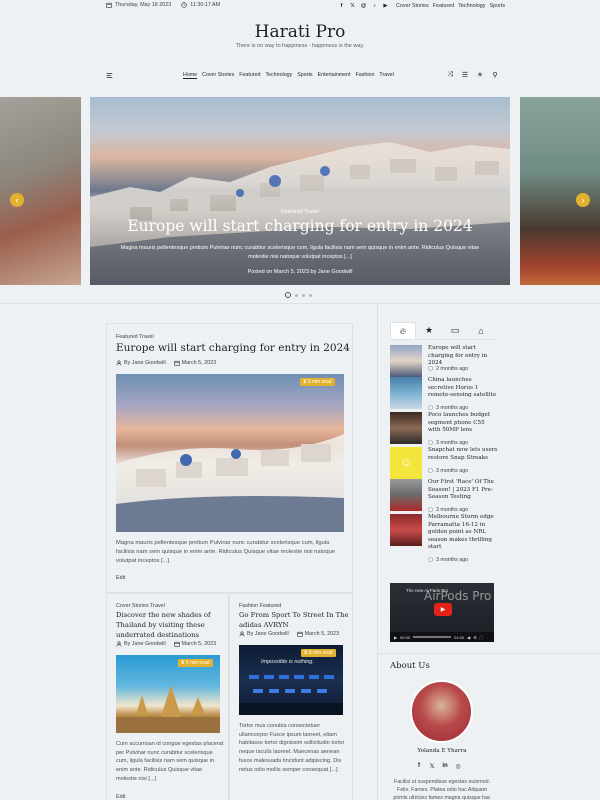 The image size is (600, 800). Describe the element at coordinates (17, 200) in the screenshot. I see `slider-prev-button: ‹` at that location.